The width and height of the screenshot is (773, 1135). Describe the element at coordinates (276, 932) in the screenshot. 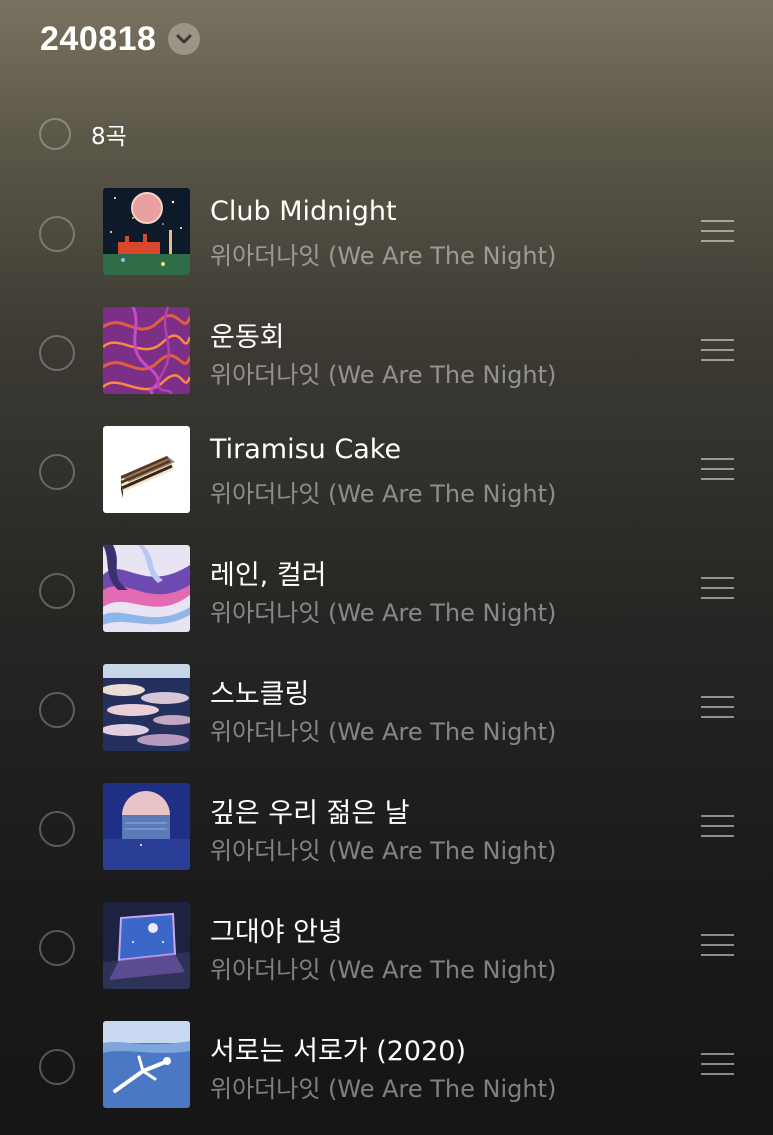

I see `track-title: 그대야 안녕` at that location.